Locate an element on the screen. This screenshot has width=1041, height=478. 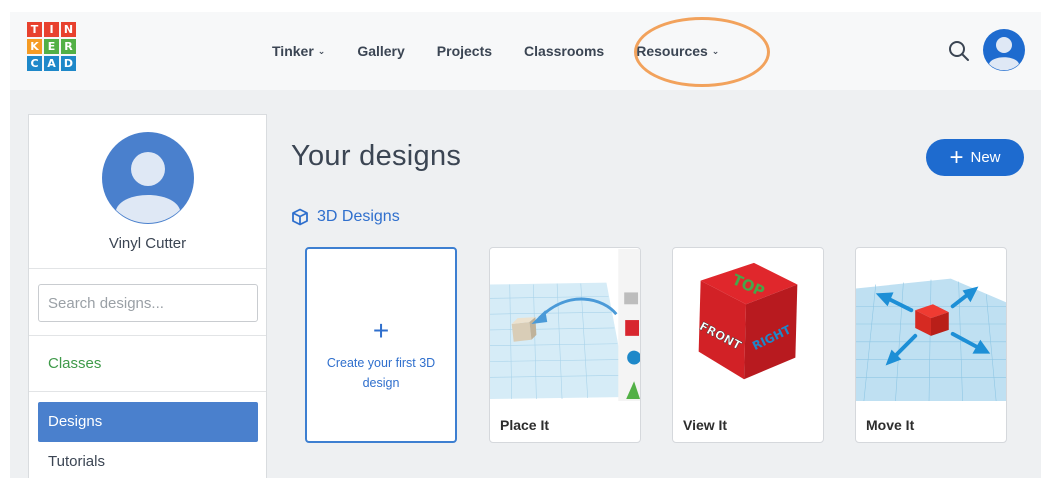
sidebar-item-classes: Classes is located at coordinates (74, 363).